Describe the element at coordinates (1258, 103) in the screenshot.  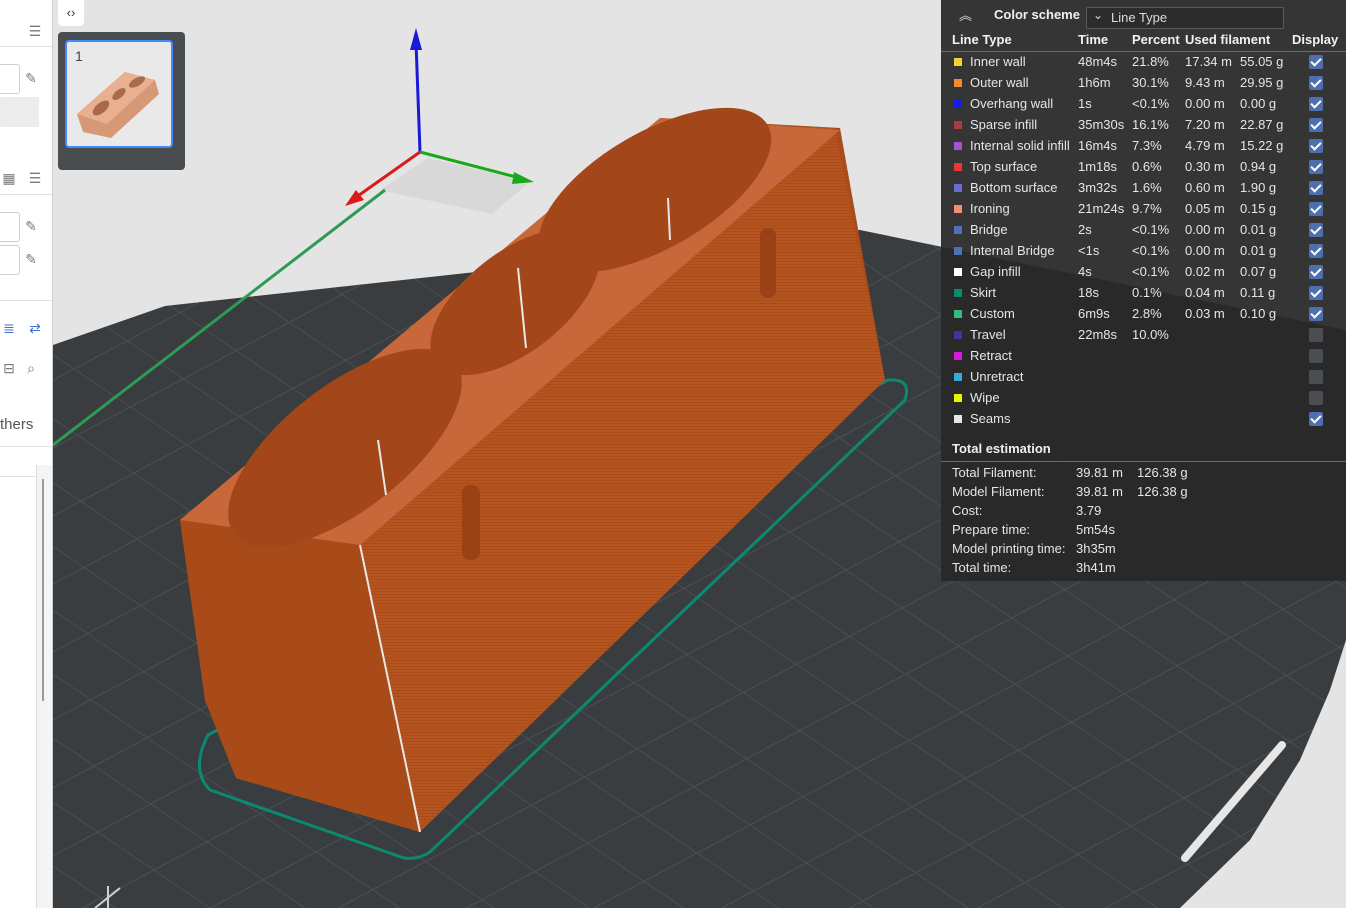
I see `weight-value: 0.00 g` at that location.